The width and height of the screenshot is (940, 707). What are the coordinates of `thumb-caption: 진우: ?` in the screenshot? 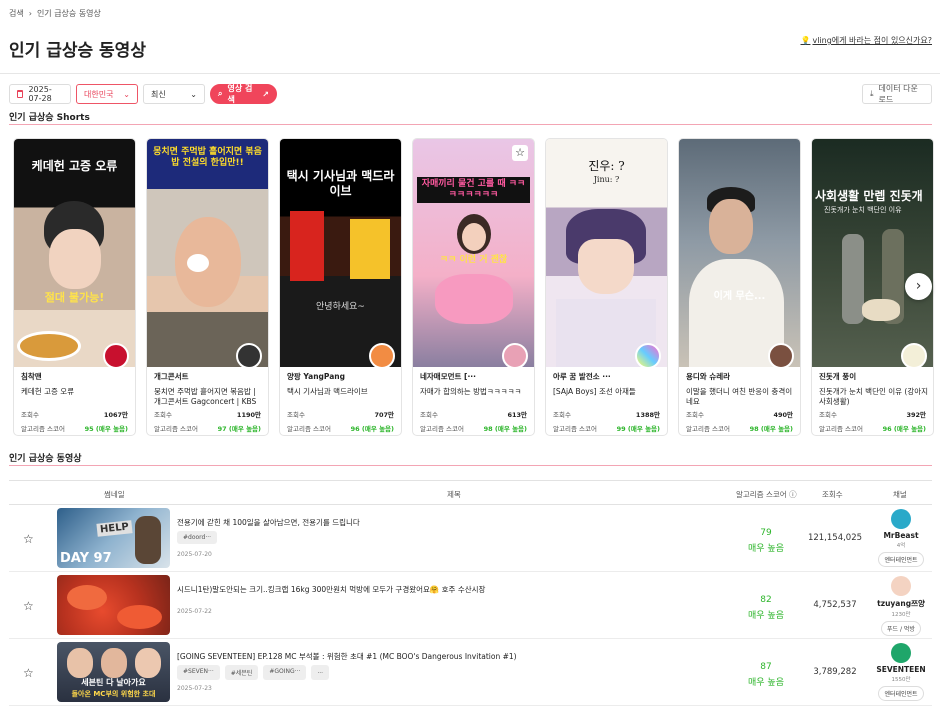 It's located at (606, 166).